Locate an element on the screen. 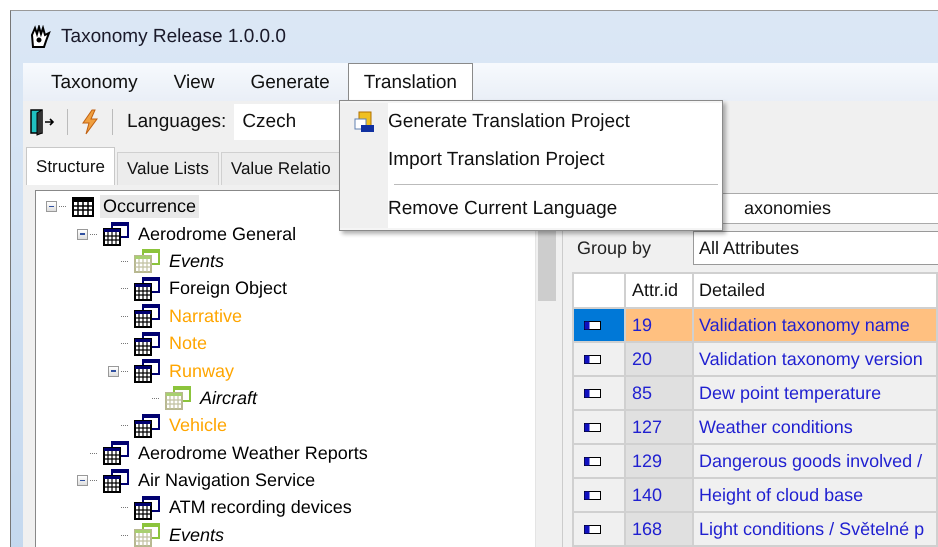  menu-item: View is located at coordinates (194, 82).